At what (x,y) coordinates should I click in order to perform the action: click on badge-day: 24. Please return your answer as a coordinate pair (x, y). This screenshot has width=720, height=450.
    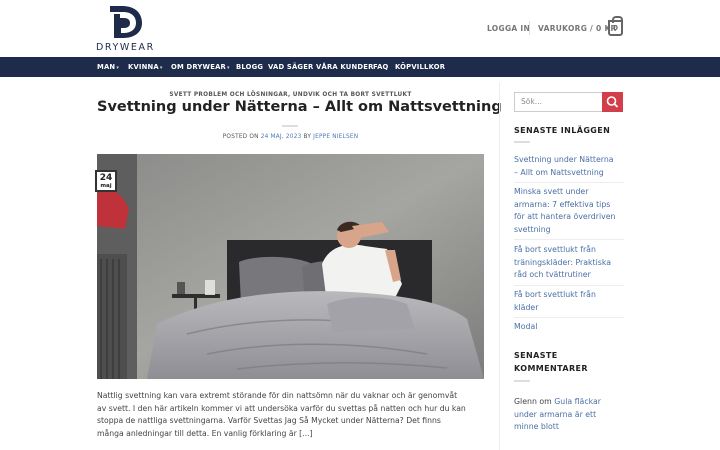
    Looking at the image, I should click on (106, 178).